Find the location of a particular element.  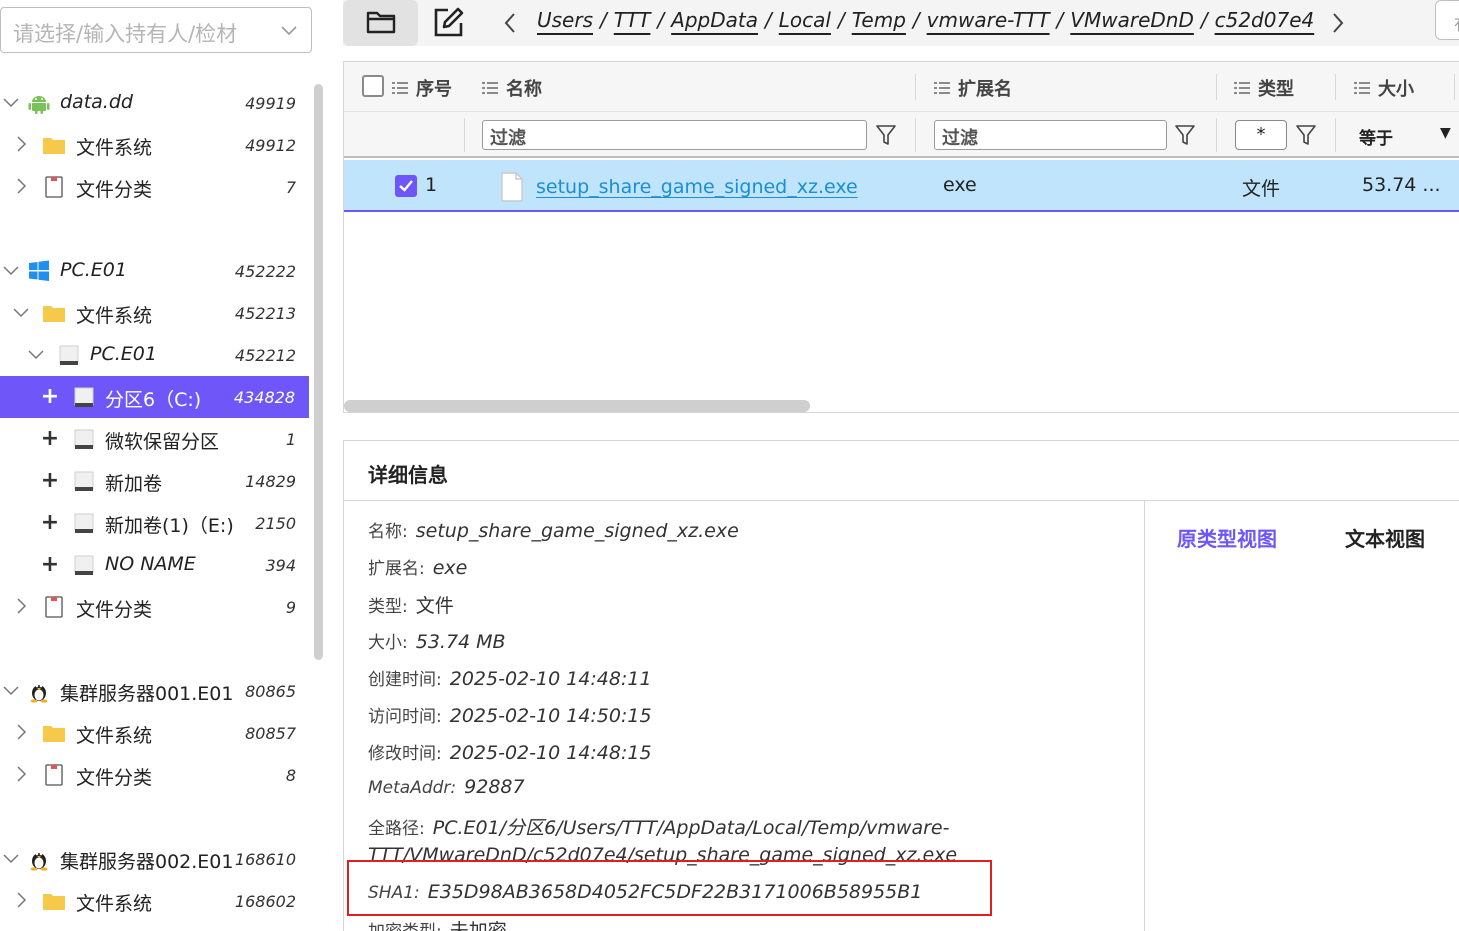

tree-item-cluster-server-002: 集群服务器002.E01 168610 is located at coordinates (155, 859).